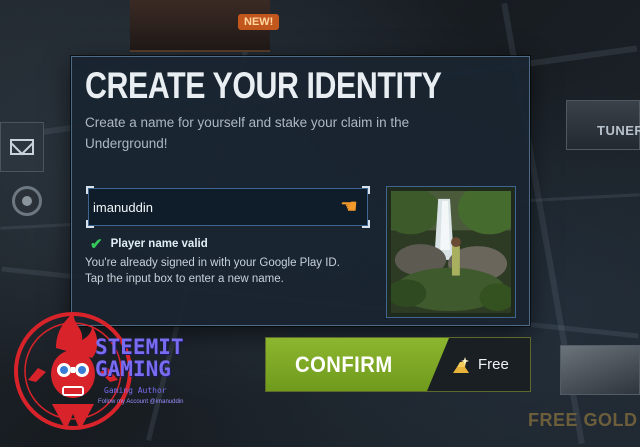 Image resolution: width=640 pixels, height=447 pixels. Describe the element at coordinates (135, 390) in the screenshot. I see `logo-subtitle: Gaming Author` at that location.